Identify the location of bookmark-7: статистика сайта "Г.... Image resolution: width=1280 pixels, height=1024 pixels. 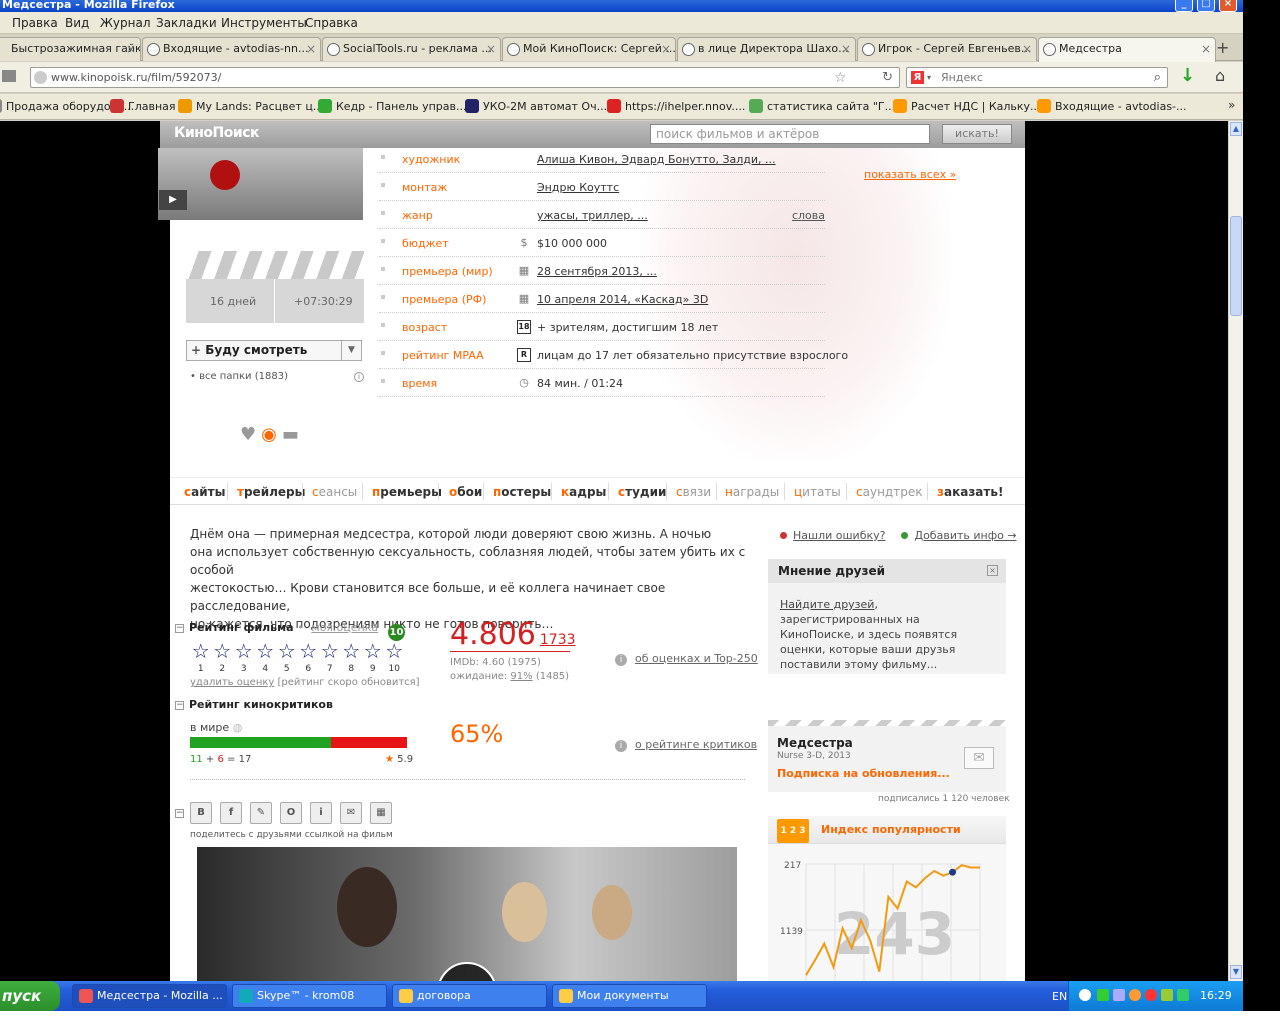
(822, 106).